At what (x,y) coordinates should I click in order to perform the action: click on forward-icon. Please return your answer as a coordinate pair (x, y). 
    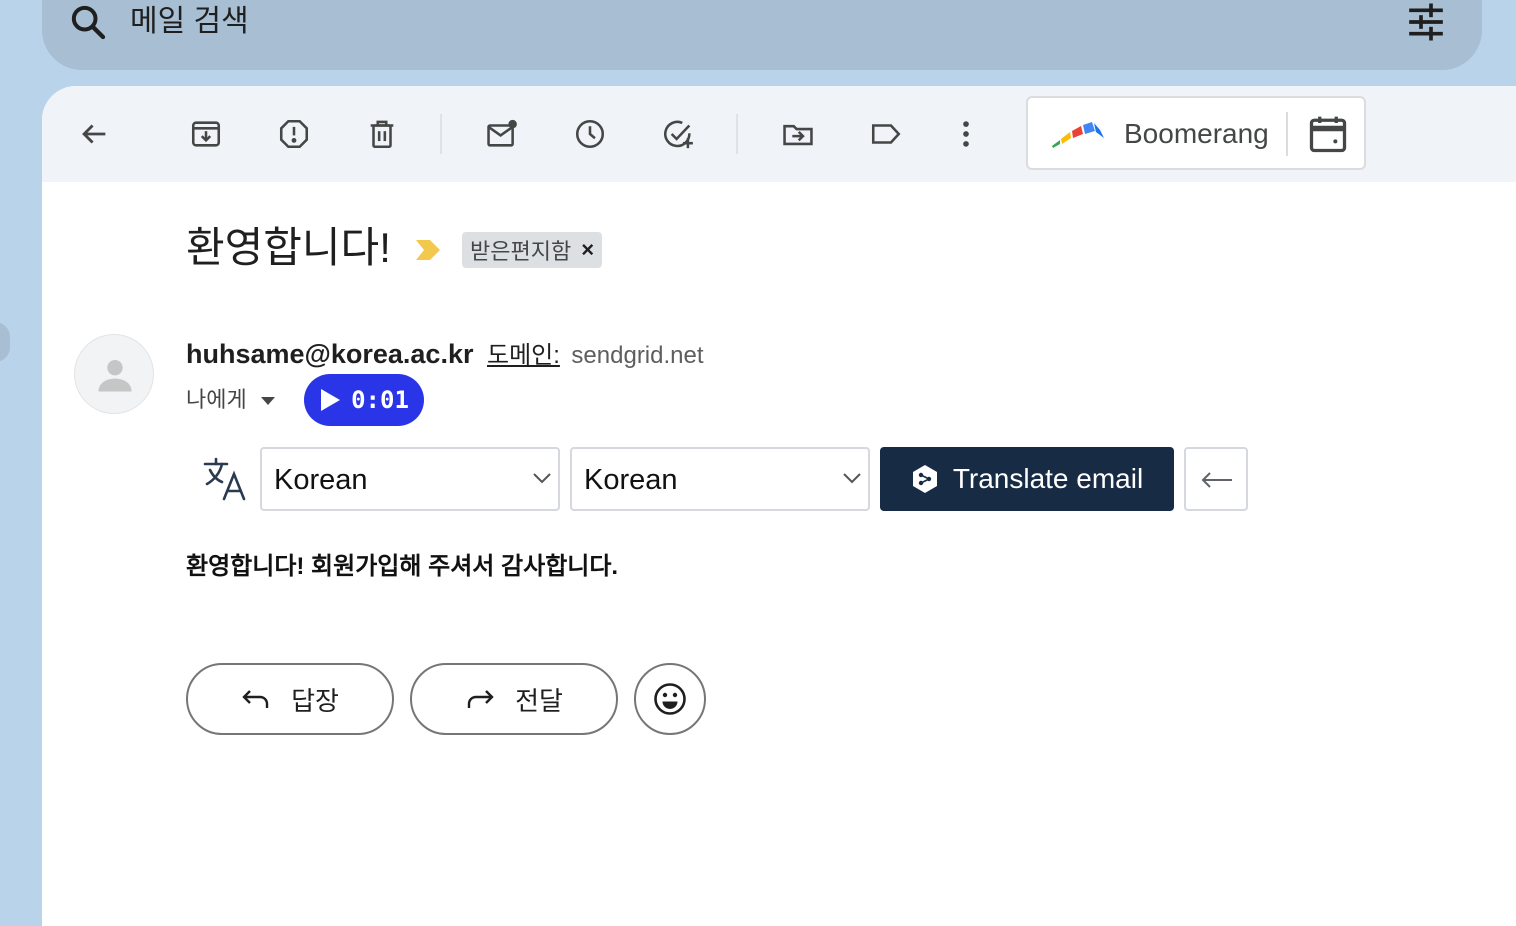
    Looking at the image, I should click on (480, 699).